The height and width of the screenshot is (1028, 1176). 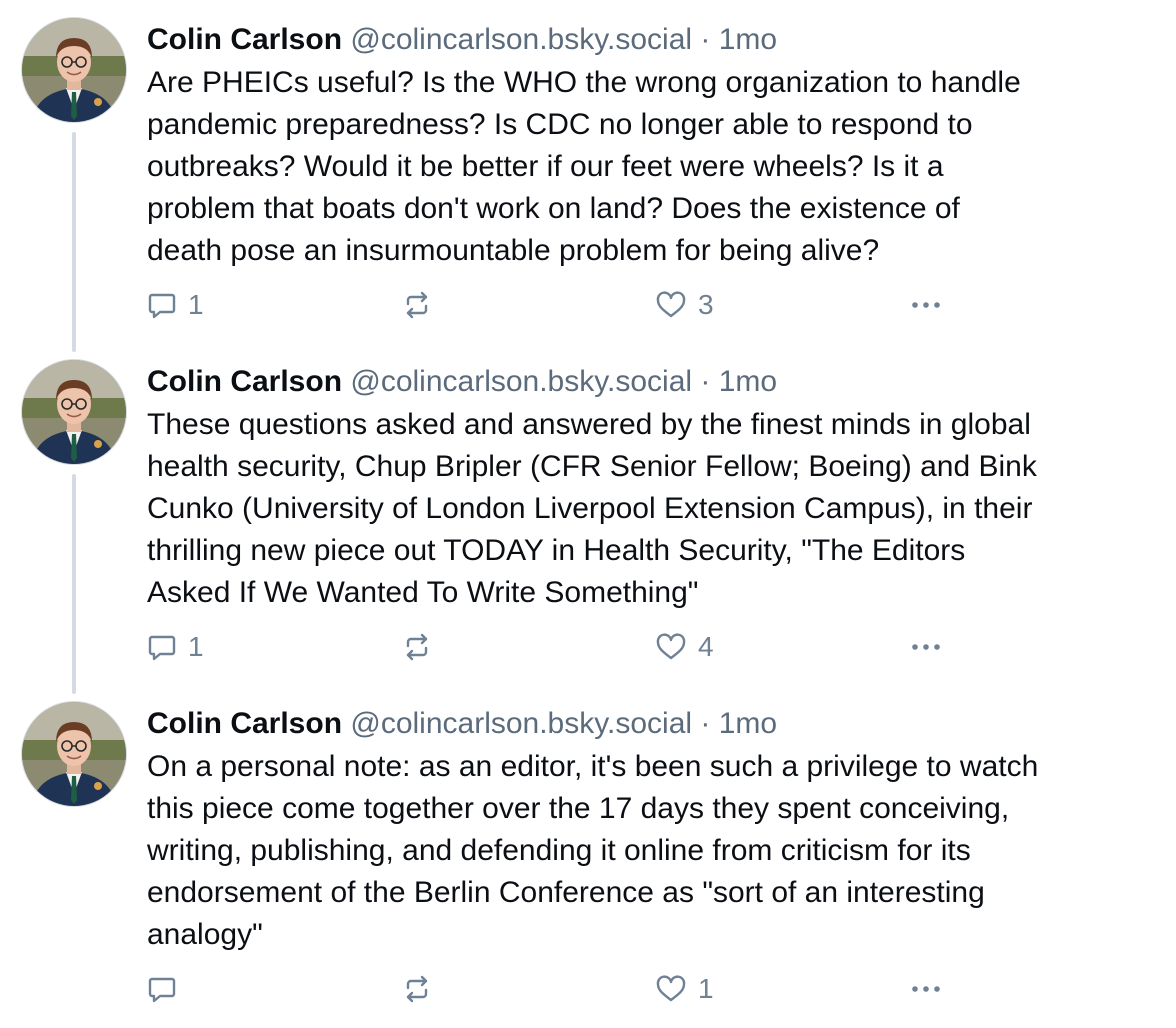 I want to click on like-button: 4, so click(x=684, y=647).